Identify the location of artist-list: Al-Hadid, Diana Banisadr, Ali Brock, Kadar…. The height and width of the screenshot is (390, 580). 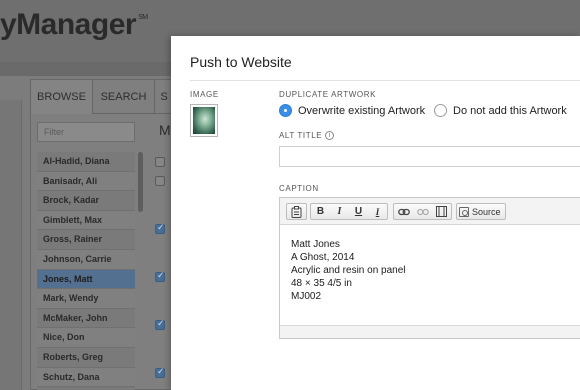
(86, 271).